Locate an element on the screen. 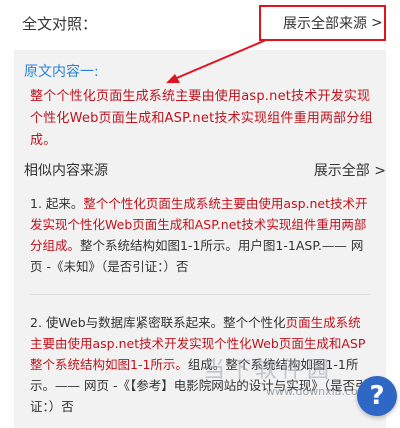 Image resolution: width=400 pixels, height=428 pixels. show-all-sources-button: 展示全部来源 > is located at coordinates (322, 23).